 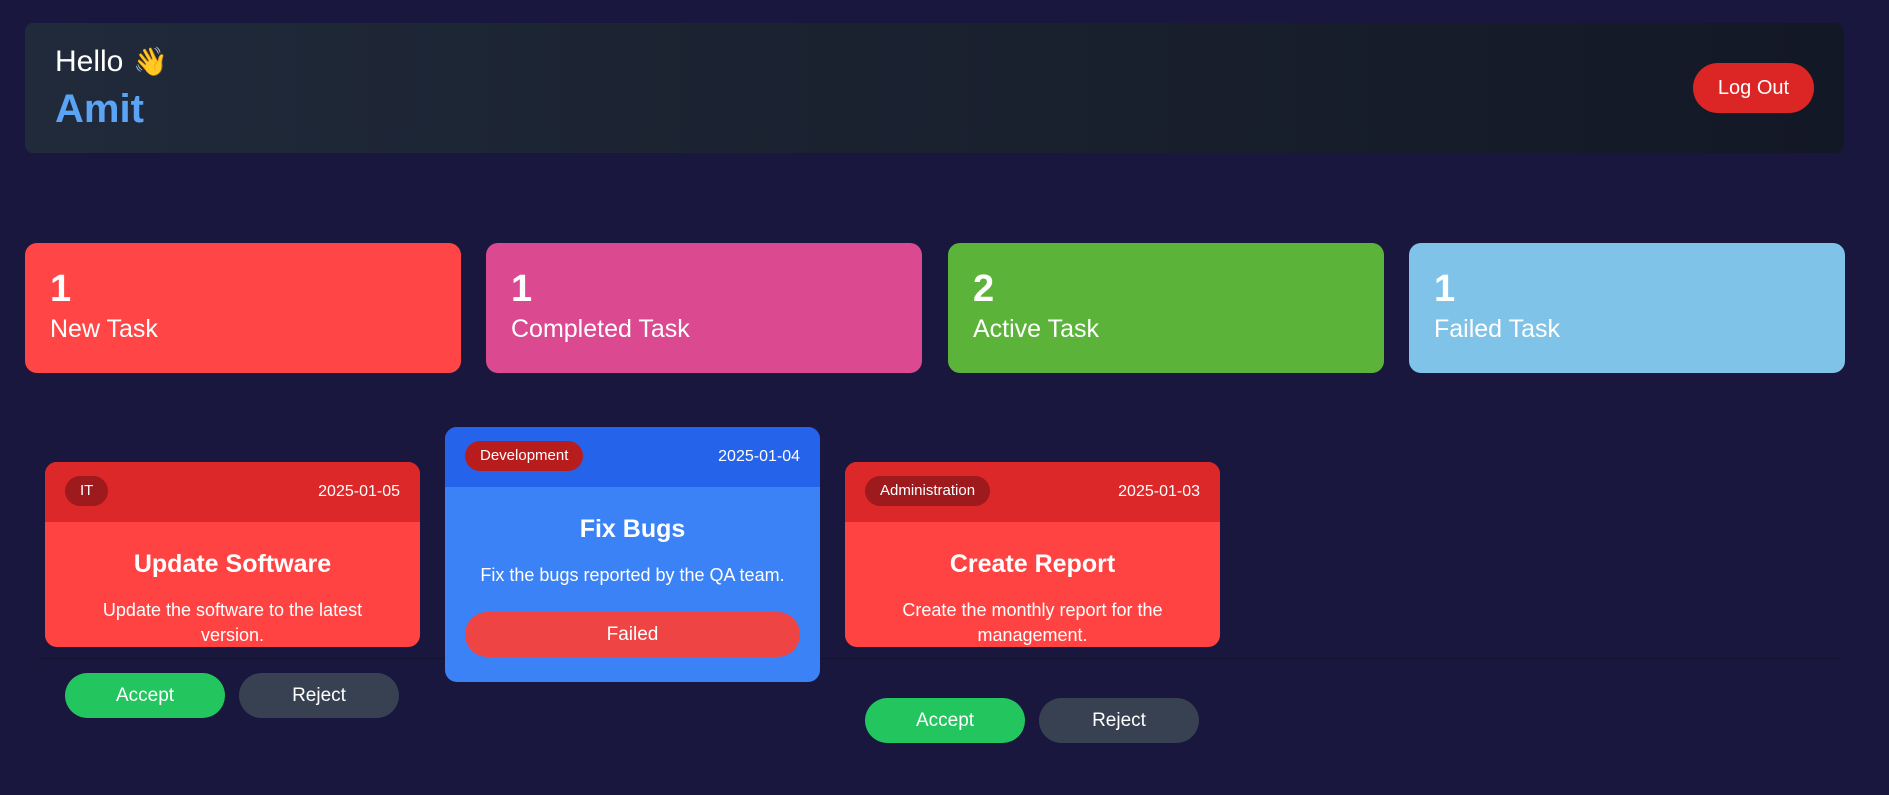 I want to click on task-date: 2025-01-03, so click(x=1159, y=491).